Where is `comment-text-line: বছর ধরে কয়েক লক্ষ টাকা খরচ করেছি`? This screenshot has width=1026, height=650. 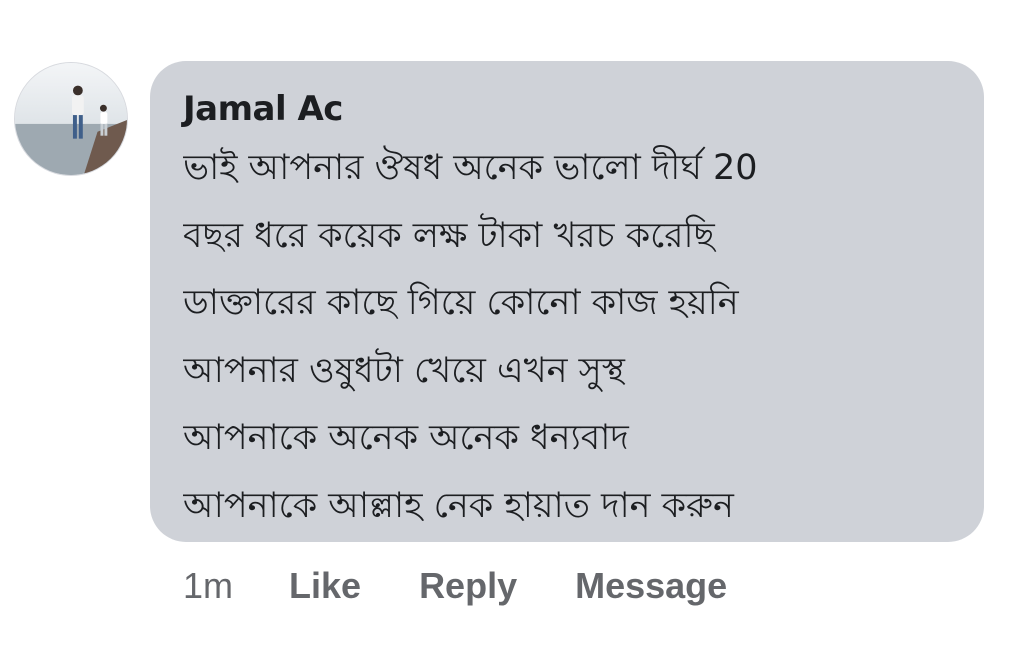 comment-text-line: বছর ধরে কয়েক লক্ষ টাকা খরচ করেছি is located at coordinates (449, 235).